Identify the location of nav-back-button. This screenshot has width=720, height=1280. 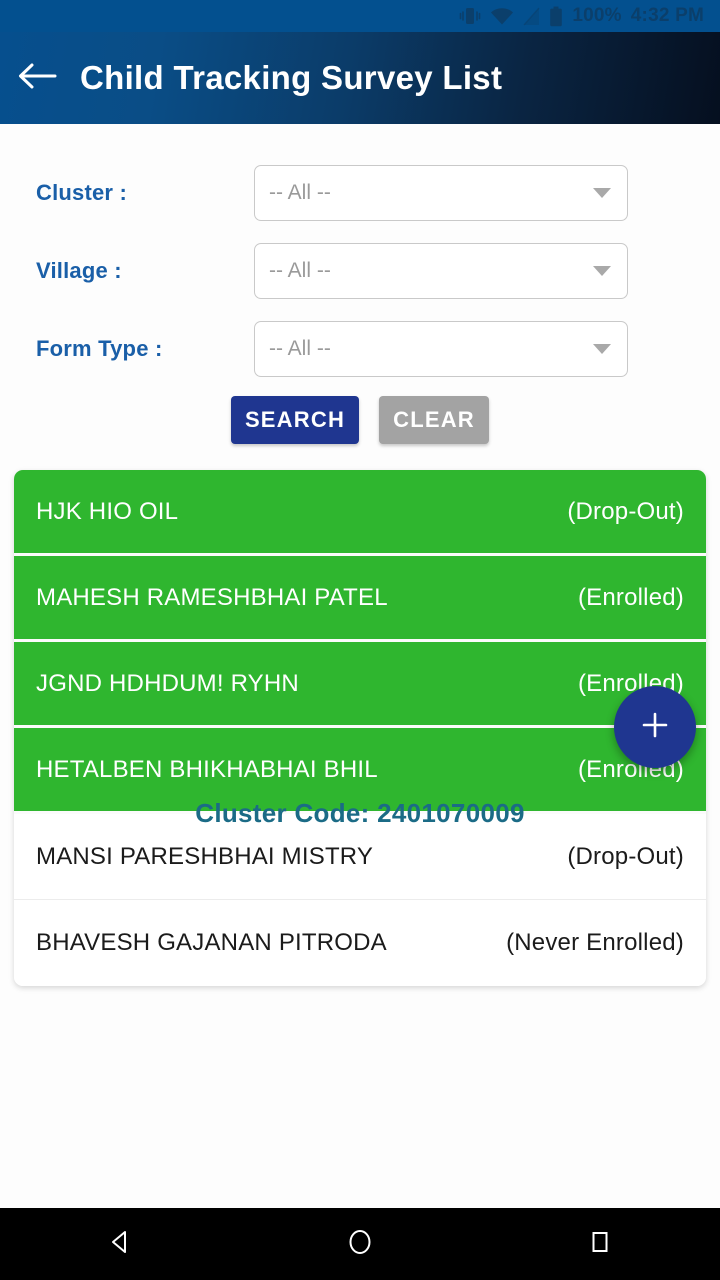
(120, 1244).